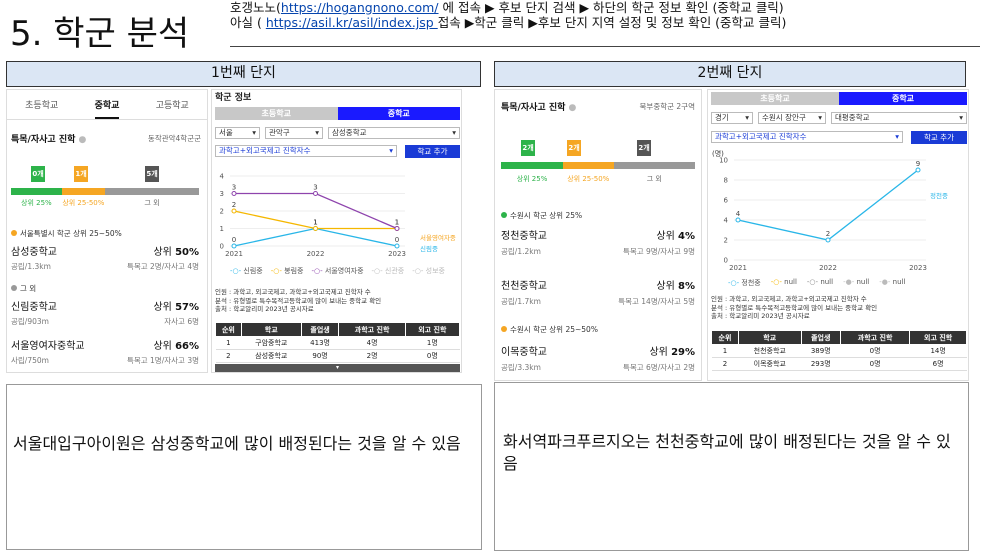  What do you see at coordinates (105, 312) in the screenshot?
I see `school-item: 신림중학교 상위 57% 공립/903m 자사고 6명` at bounding box center [105, 312].